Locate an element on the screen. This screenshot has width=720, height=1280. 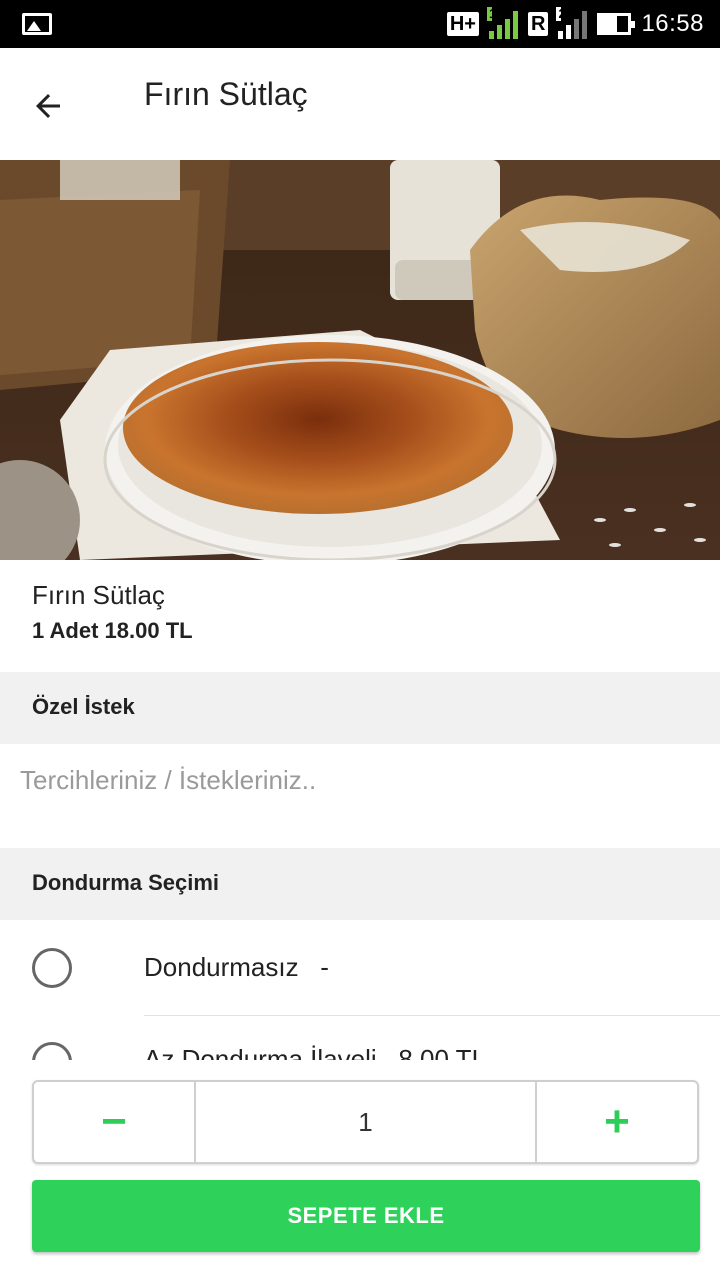
network-type: H+ is located at coordinates (462, 24).